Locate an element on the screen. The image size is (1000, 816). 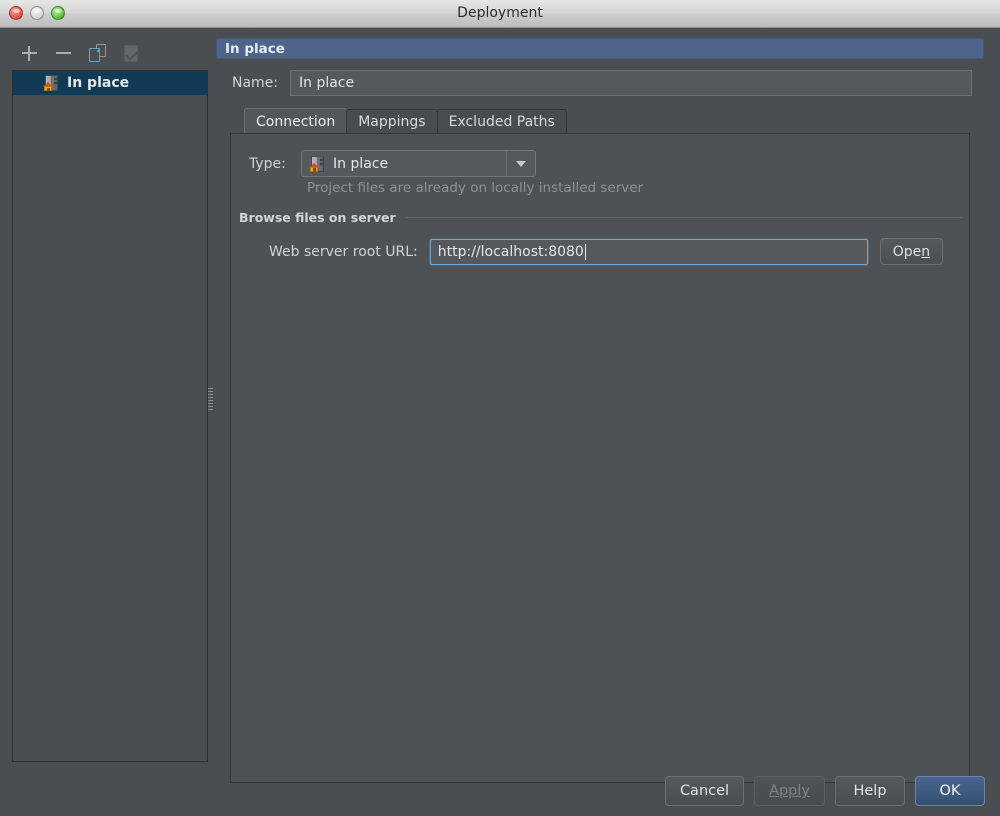
apply-button: Apply is located at coordinates (789, 791).